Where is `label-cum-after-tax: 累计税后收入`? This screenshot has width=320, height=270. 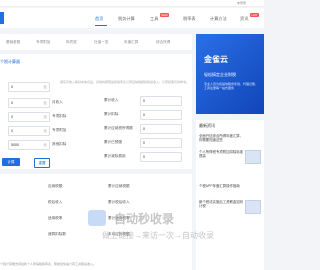
label-cum-after-tax: 累计税后收入 is located at coordinates (119, 202).